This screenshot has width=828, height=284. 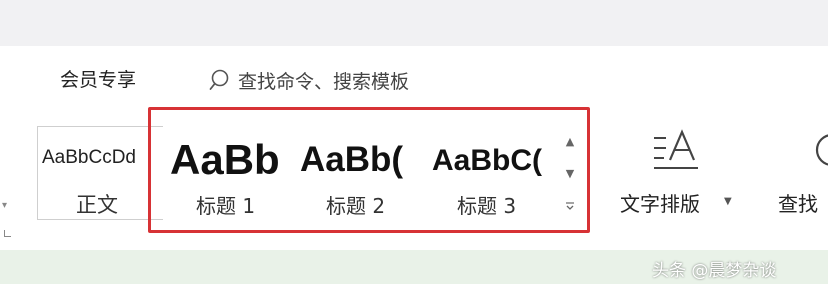 What do you see at coordinates (356, 206) in the screenshot?
I see `style-heading-2-label: 标题 2` at bounding box center [356, 206].